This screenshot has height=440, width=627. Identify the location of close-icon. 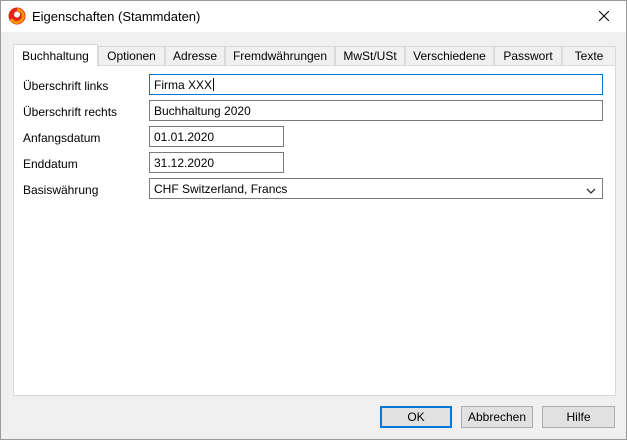
(603, 17).